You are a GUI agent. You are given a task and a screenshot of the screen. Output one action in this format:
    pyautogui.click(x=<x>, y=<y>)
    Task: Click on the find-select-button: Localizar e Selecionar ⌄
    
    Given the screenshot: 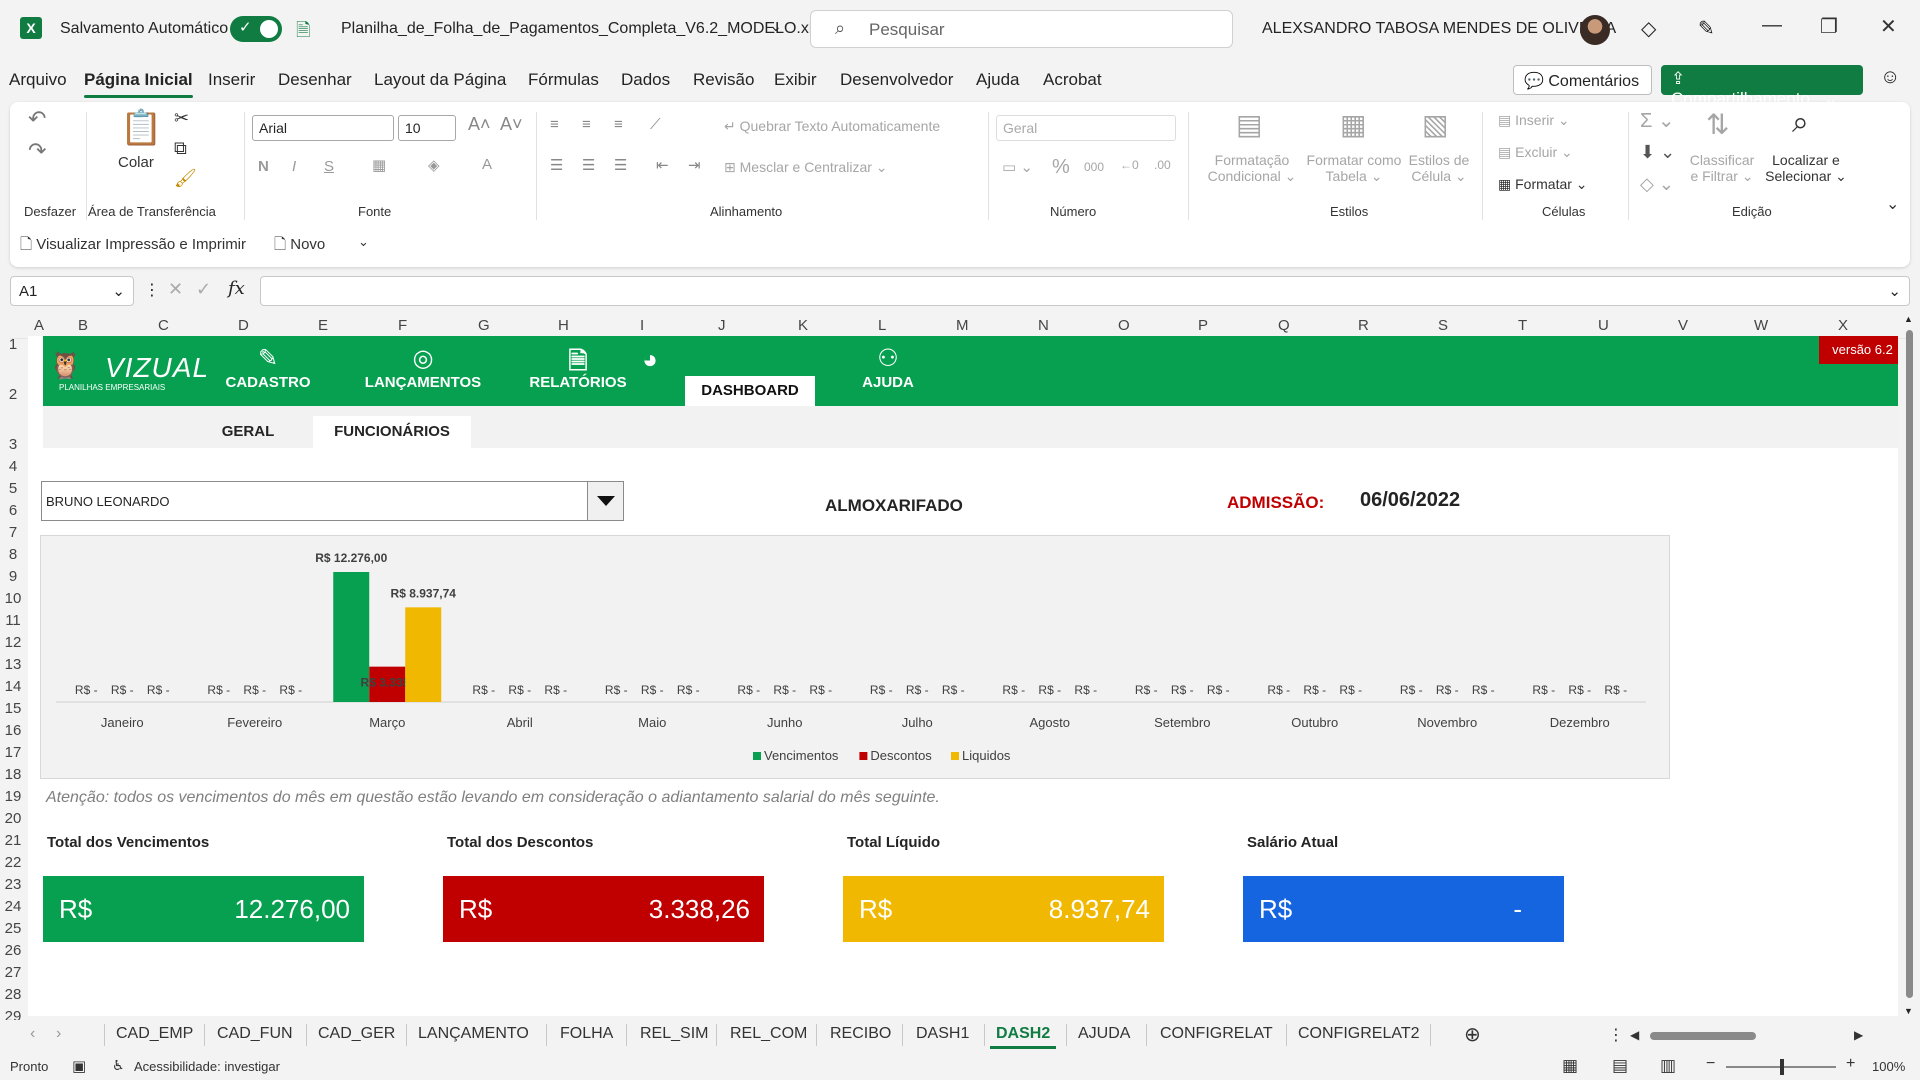 What is the action you would take?
    pyautogui.click(x=1806, y=168)
    